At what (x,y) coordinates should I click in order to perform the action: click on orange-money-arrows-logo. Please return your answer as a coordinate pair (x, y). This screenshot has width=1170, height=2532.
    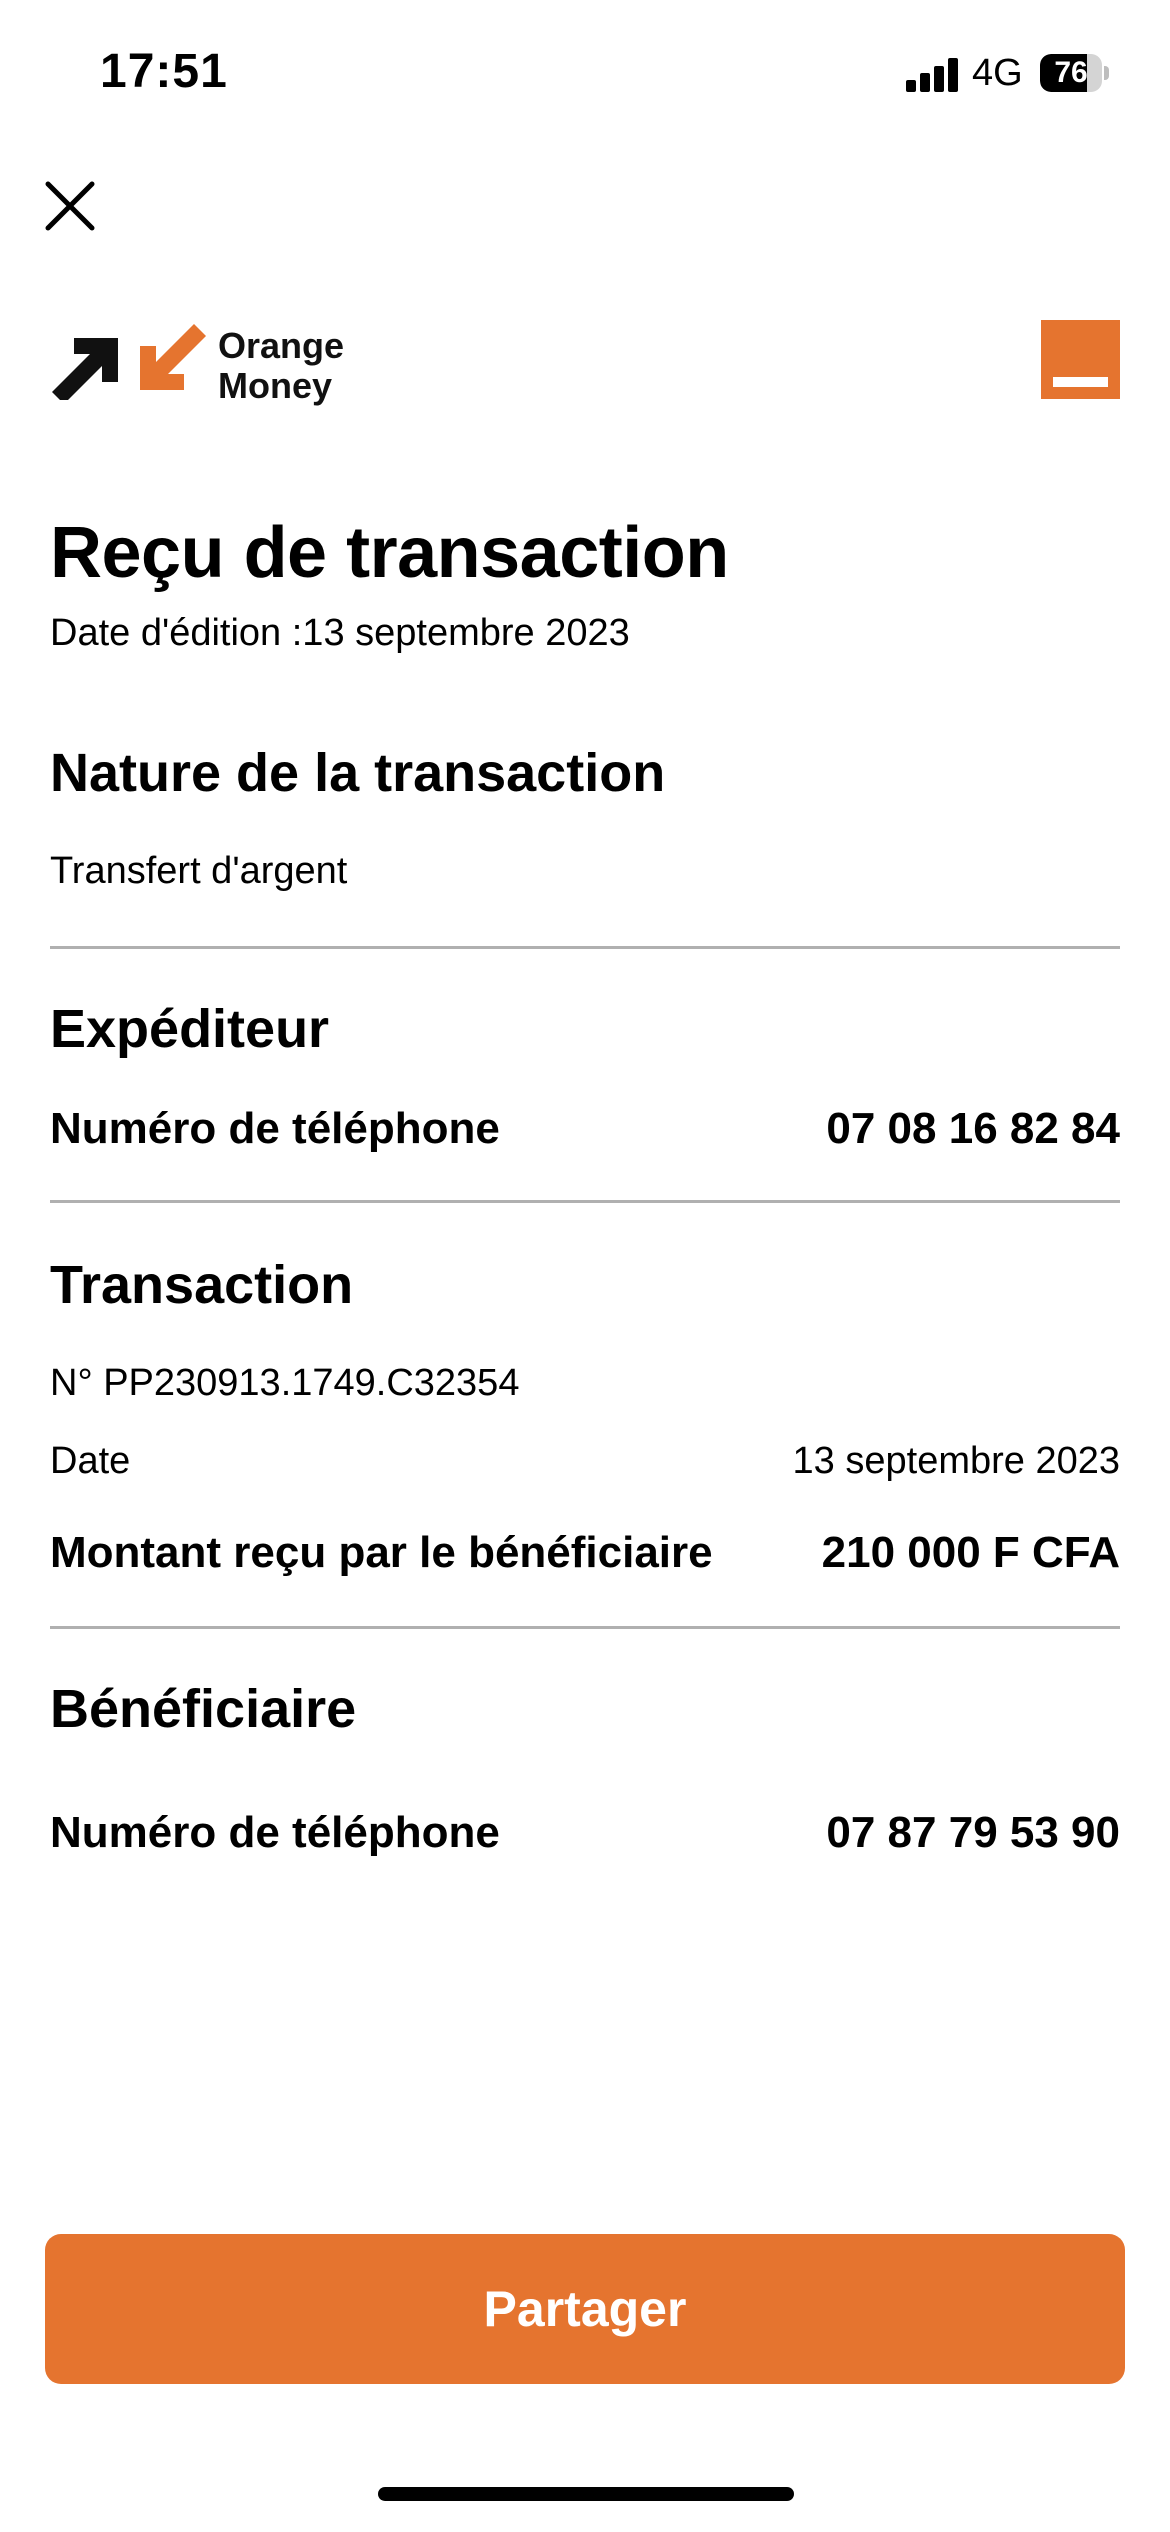
    Looking at the image, I should click on (129, 362).